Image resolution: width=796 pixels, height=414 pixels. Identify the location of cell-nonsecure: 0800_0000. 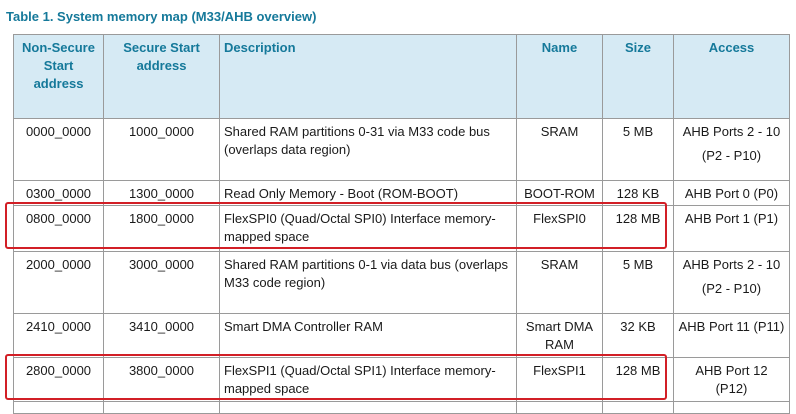
(58, 228).